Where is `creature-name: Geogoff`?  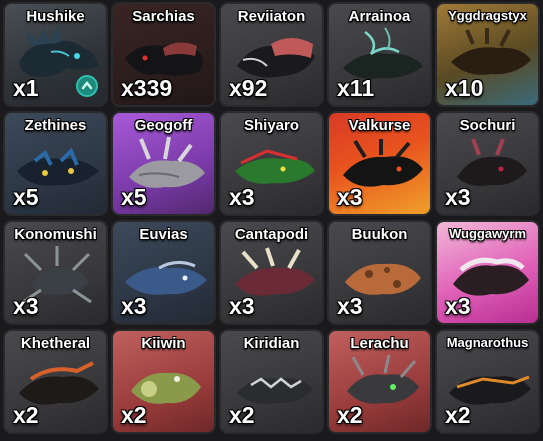
creature-name: Geogoff is located at coordinates (163, 125).